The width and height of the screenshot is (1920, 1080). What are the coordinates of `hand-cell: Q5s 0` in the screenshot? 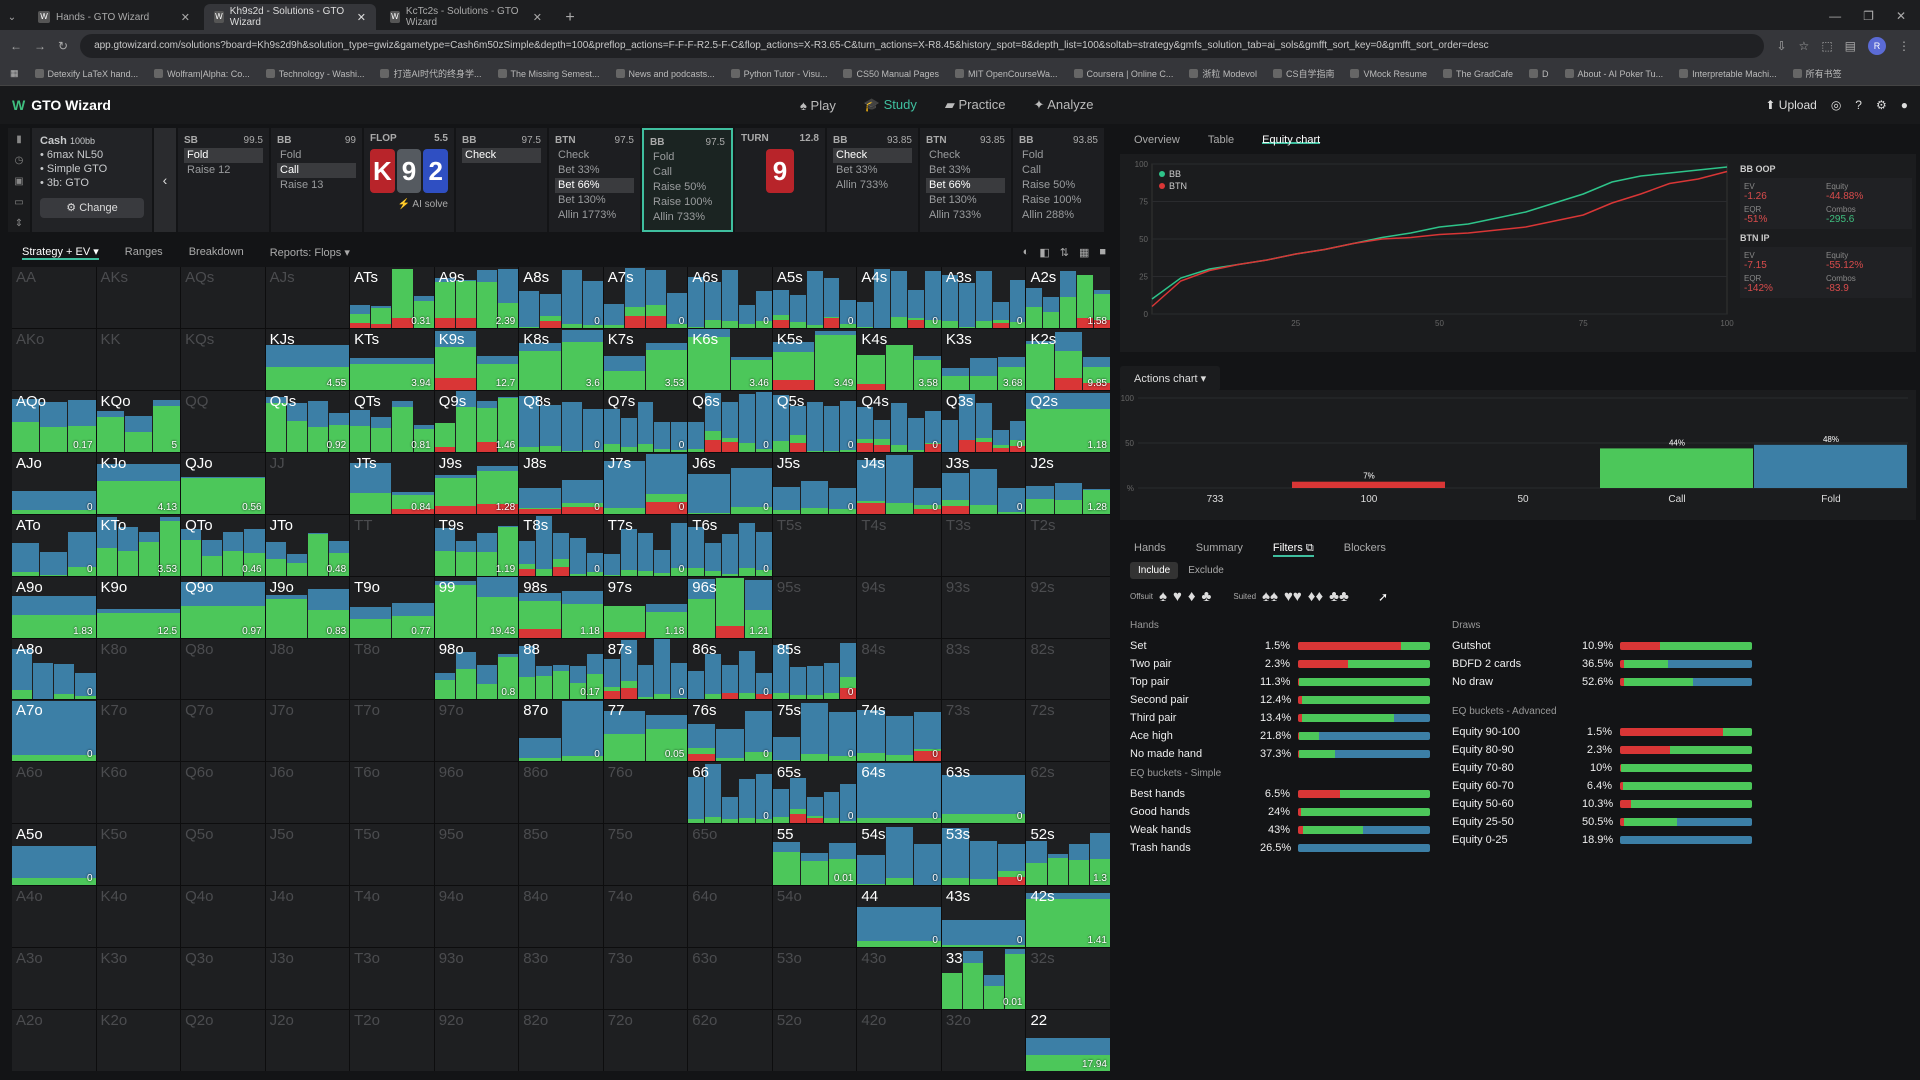 It's located at (814, 421).